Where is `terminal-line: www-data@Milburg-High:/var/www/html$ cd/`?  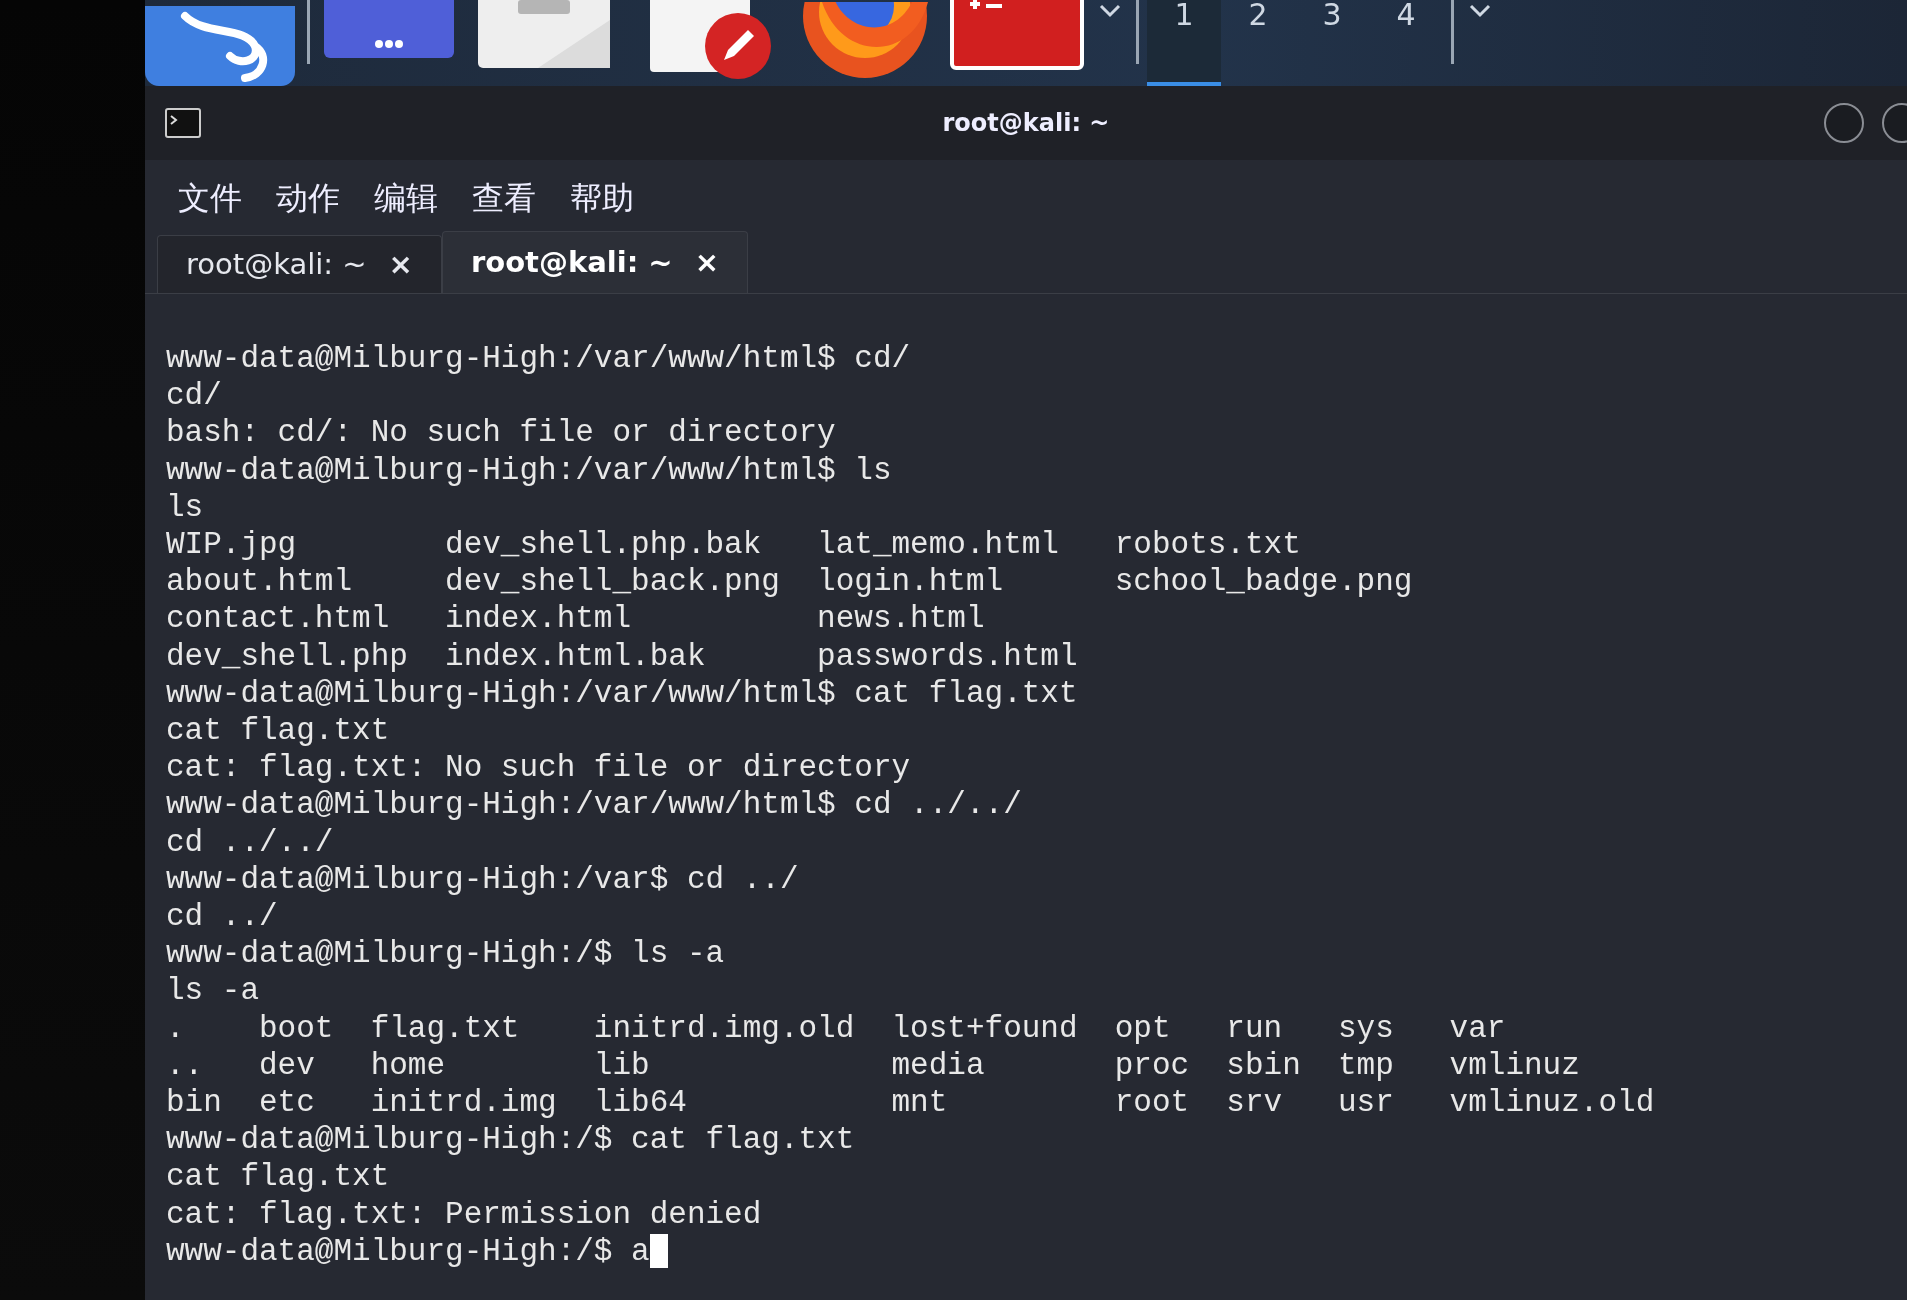 terminal-line: www-data@Milburg-High:/var/www/html$ cd/ is located at coordinates (538, 359).